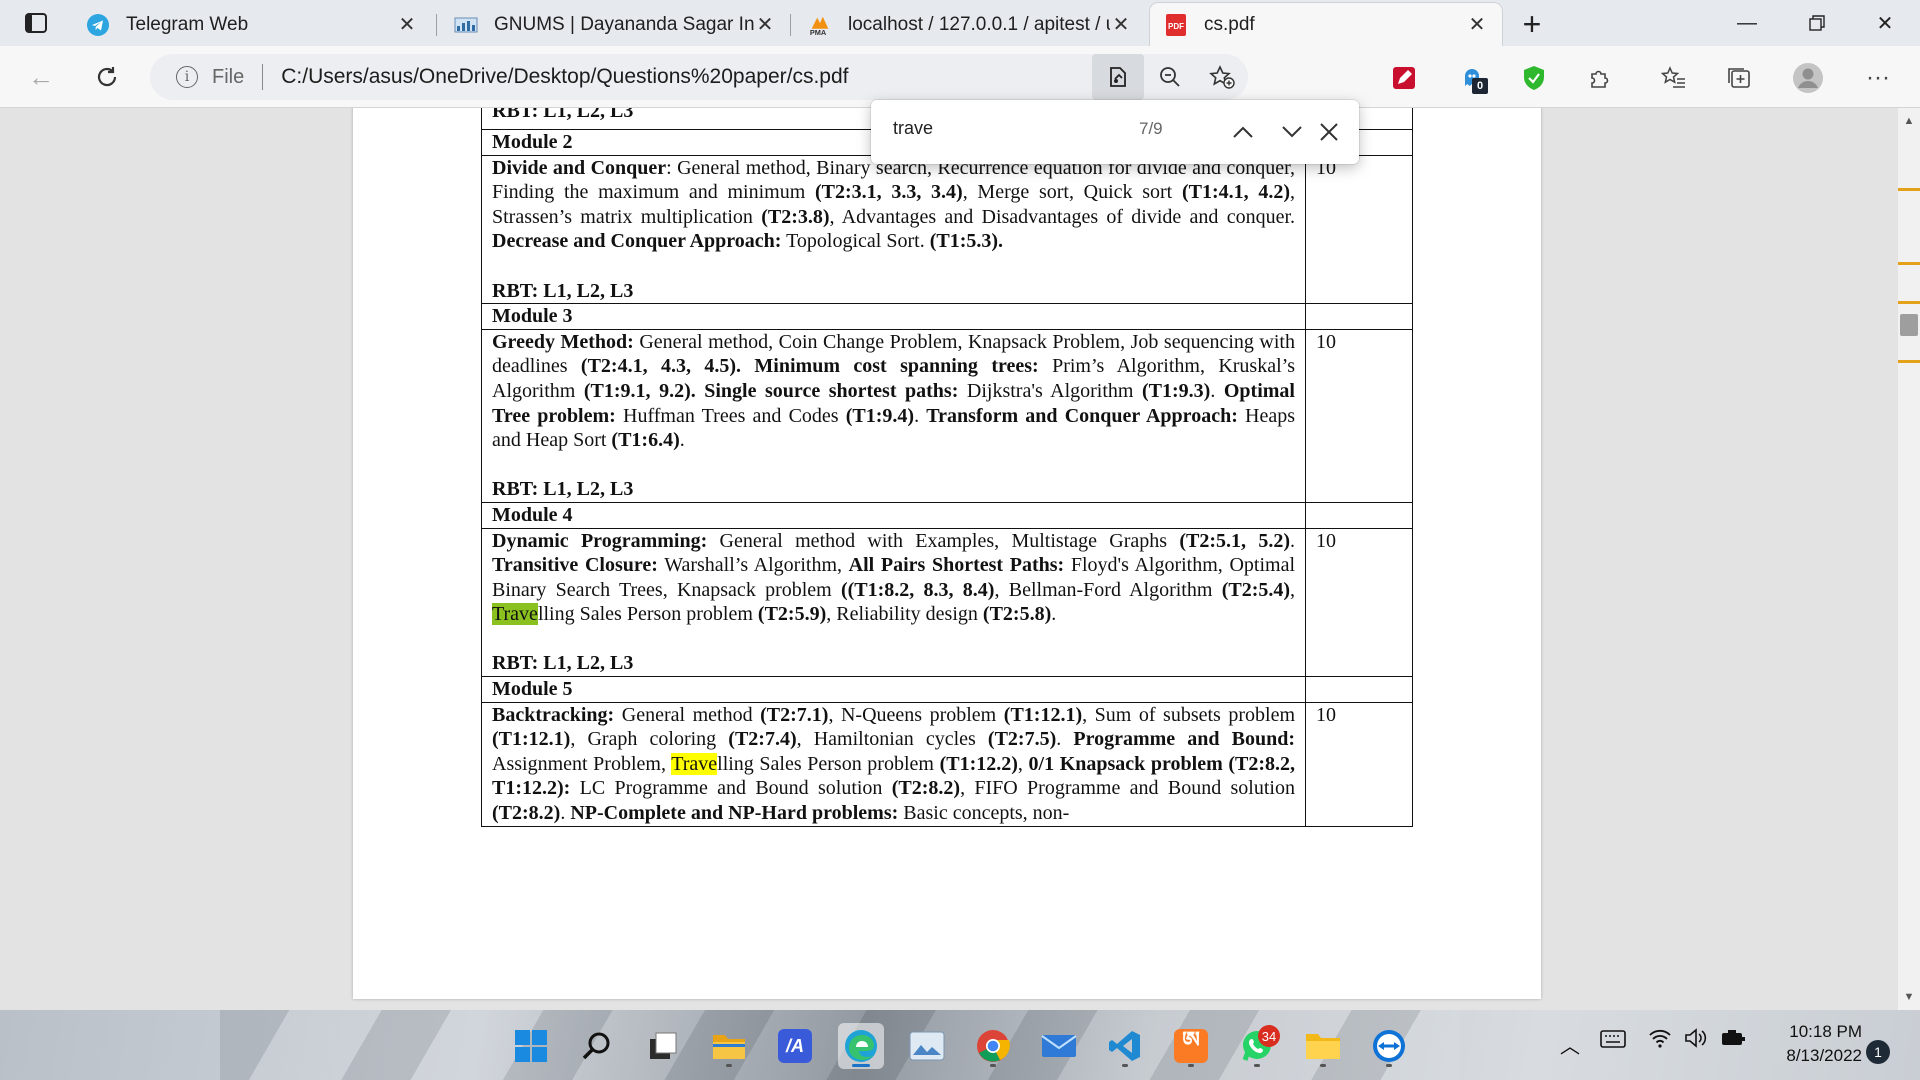 The height and width of the screenshot is (1080, 1920). I want to click on next-match-button, so click(1292, 132).